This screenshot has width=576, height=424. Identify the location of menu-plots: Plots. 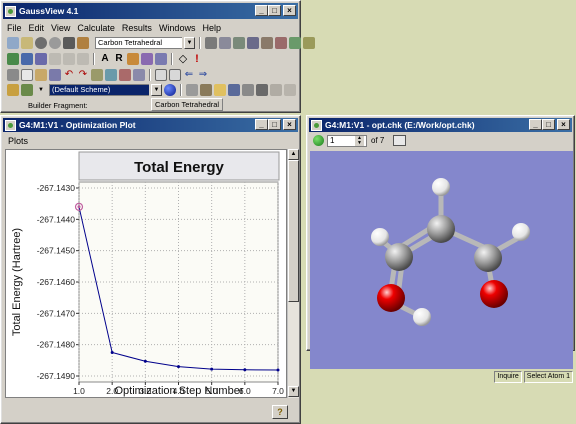
(18, 141).